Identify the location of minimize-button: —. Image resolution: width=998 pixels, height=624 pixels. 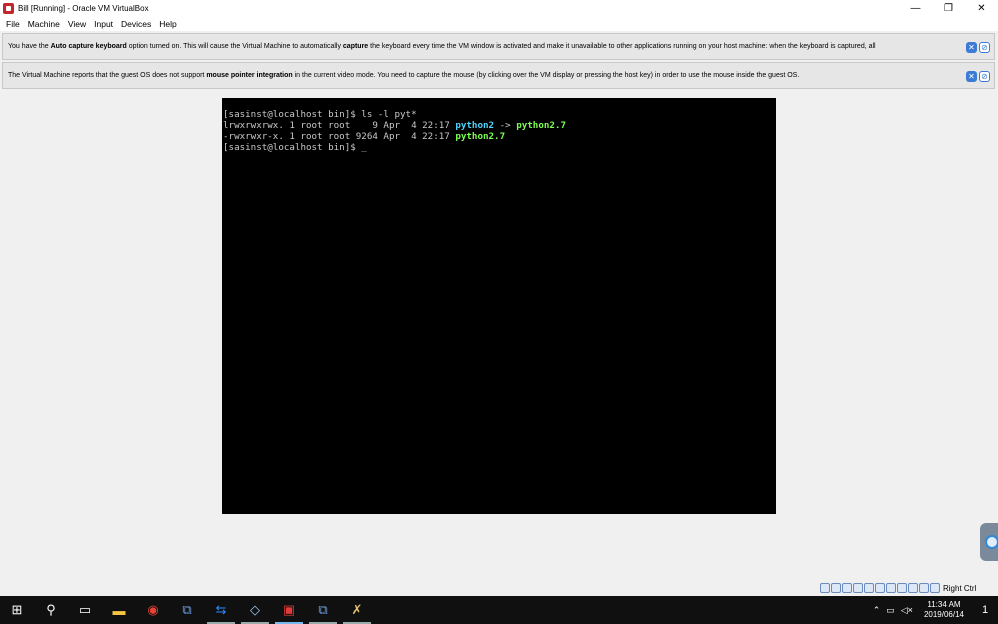
(915, 8).